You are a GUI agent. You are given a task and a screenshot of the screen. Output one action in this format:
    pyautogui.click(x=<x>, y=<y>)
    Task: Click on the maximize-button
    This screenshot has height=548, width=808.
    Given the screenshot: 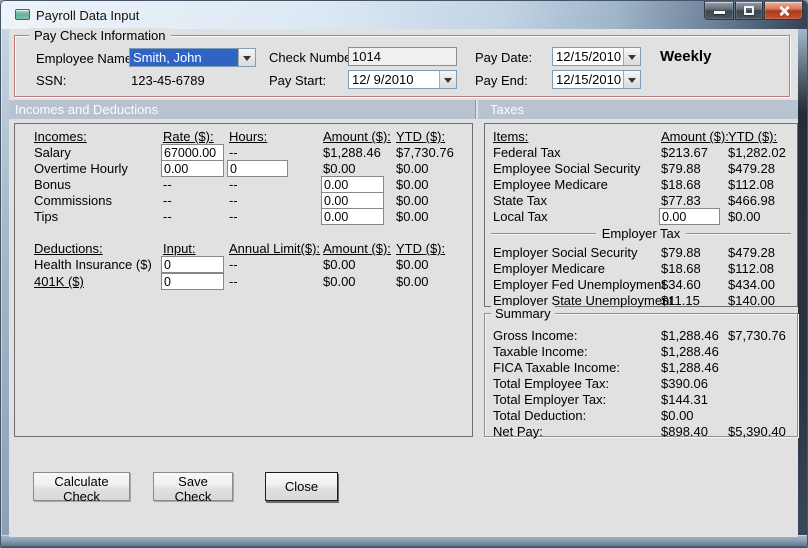 What is the action you would take?
    pyautogui.click(x=749, y=10)
    